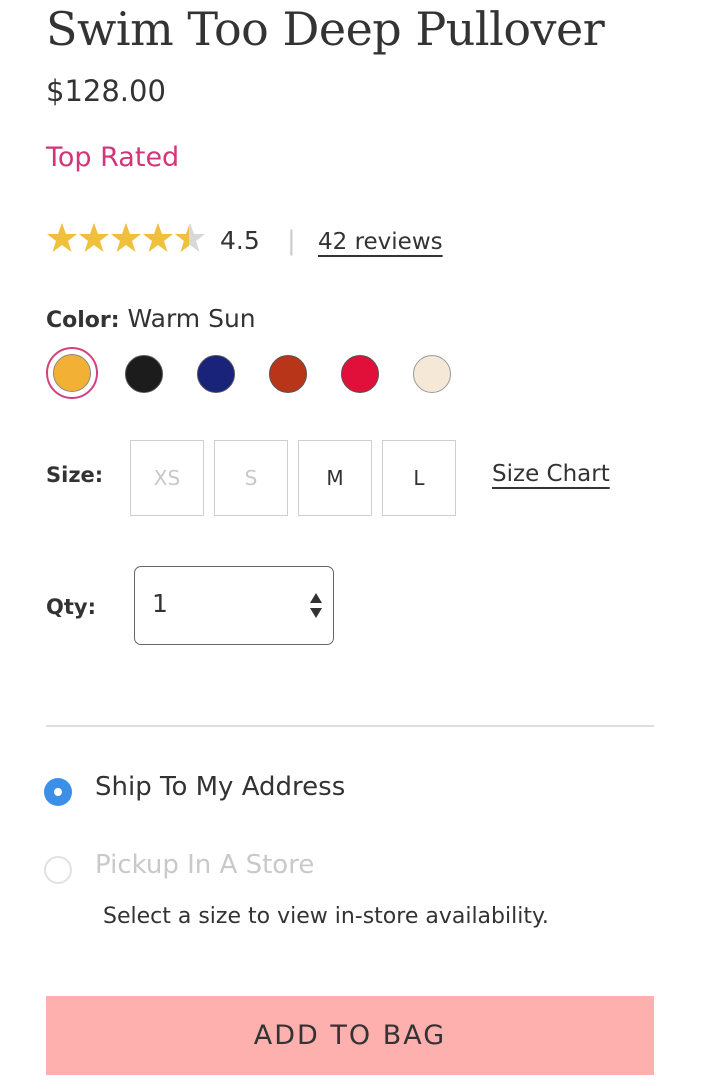 This screenshot has width=726, height=1082. I want to click on selected-color-name: Warm Sun, so click(191, 318).